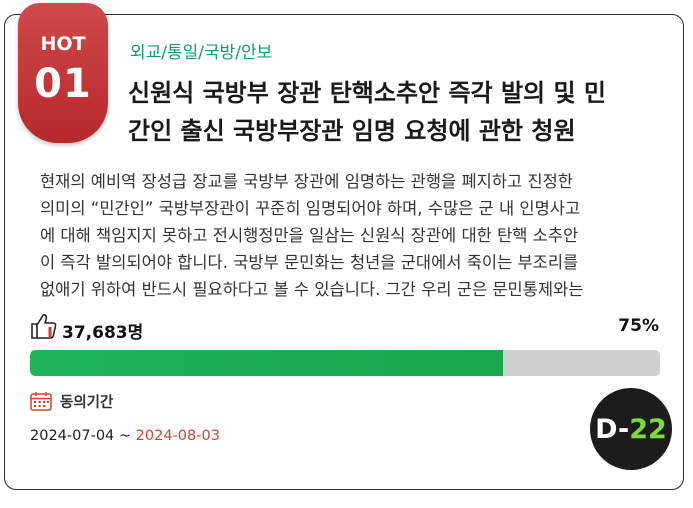 This screenshot has width=693, height=508. Describe the element at coordinates (201, 50) in the screenshot. I see `petition-category: 외교/통일/국방/안보` at that location.